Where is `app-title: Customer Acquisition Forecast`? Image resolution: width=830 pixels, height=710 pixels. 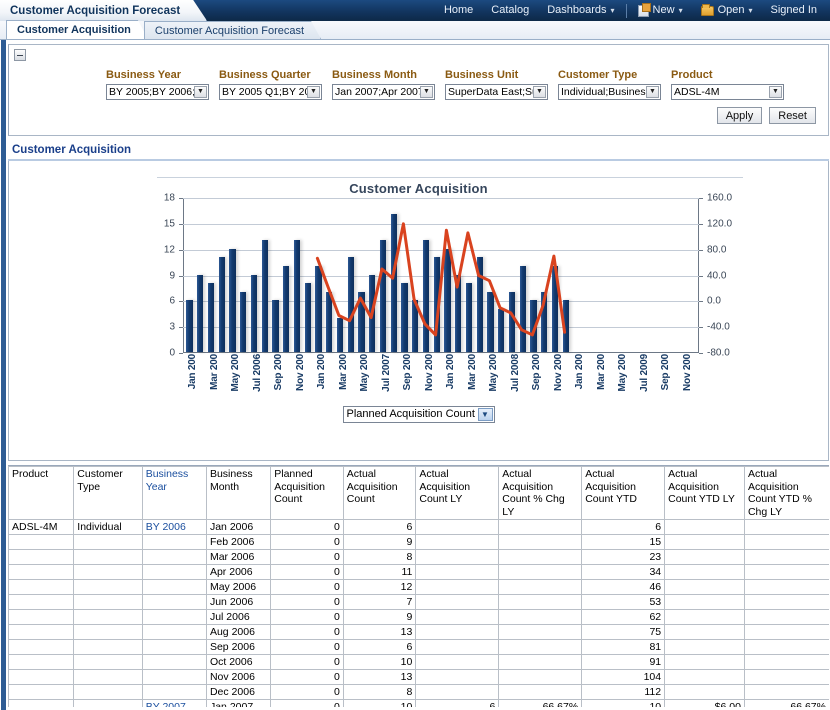
app-title: Customer Acquisition Forecast is located at coordinates (95, 10).